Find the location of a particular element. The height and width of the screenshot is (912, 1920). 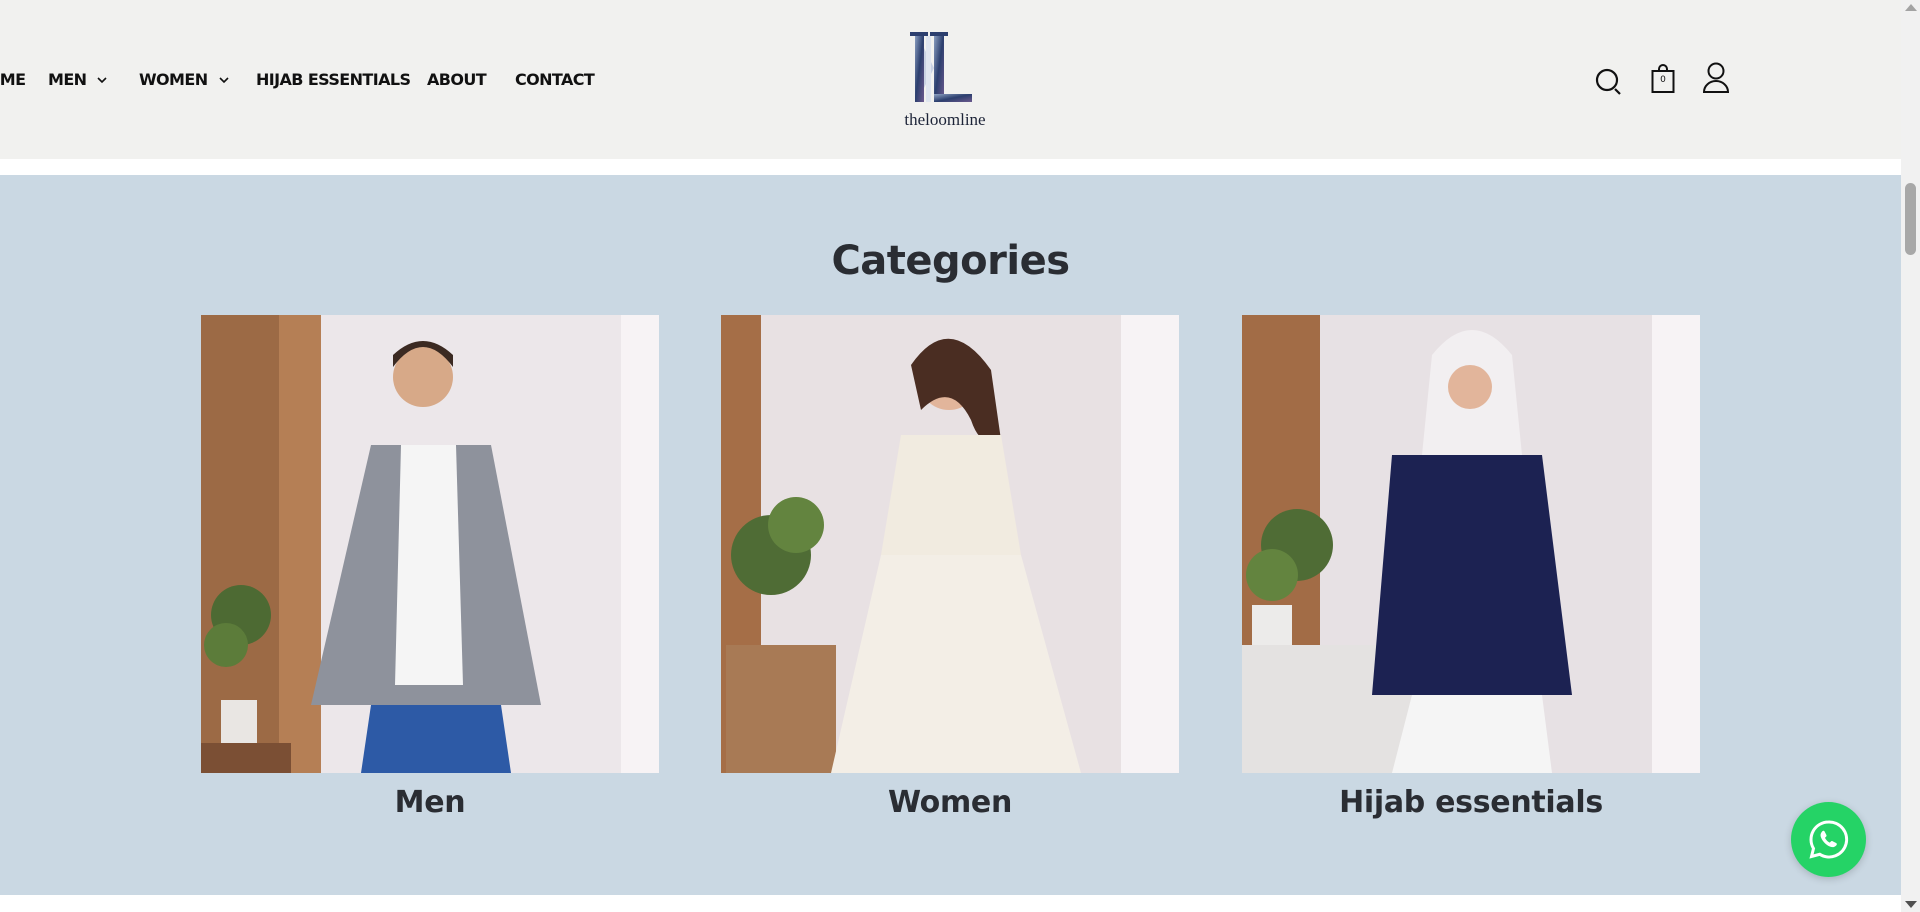

category-label-women: Women is located at coordinates (950, 802).